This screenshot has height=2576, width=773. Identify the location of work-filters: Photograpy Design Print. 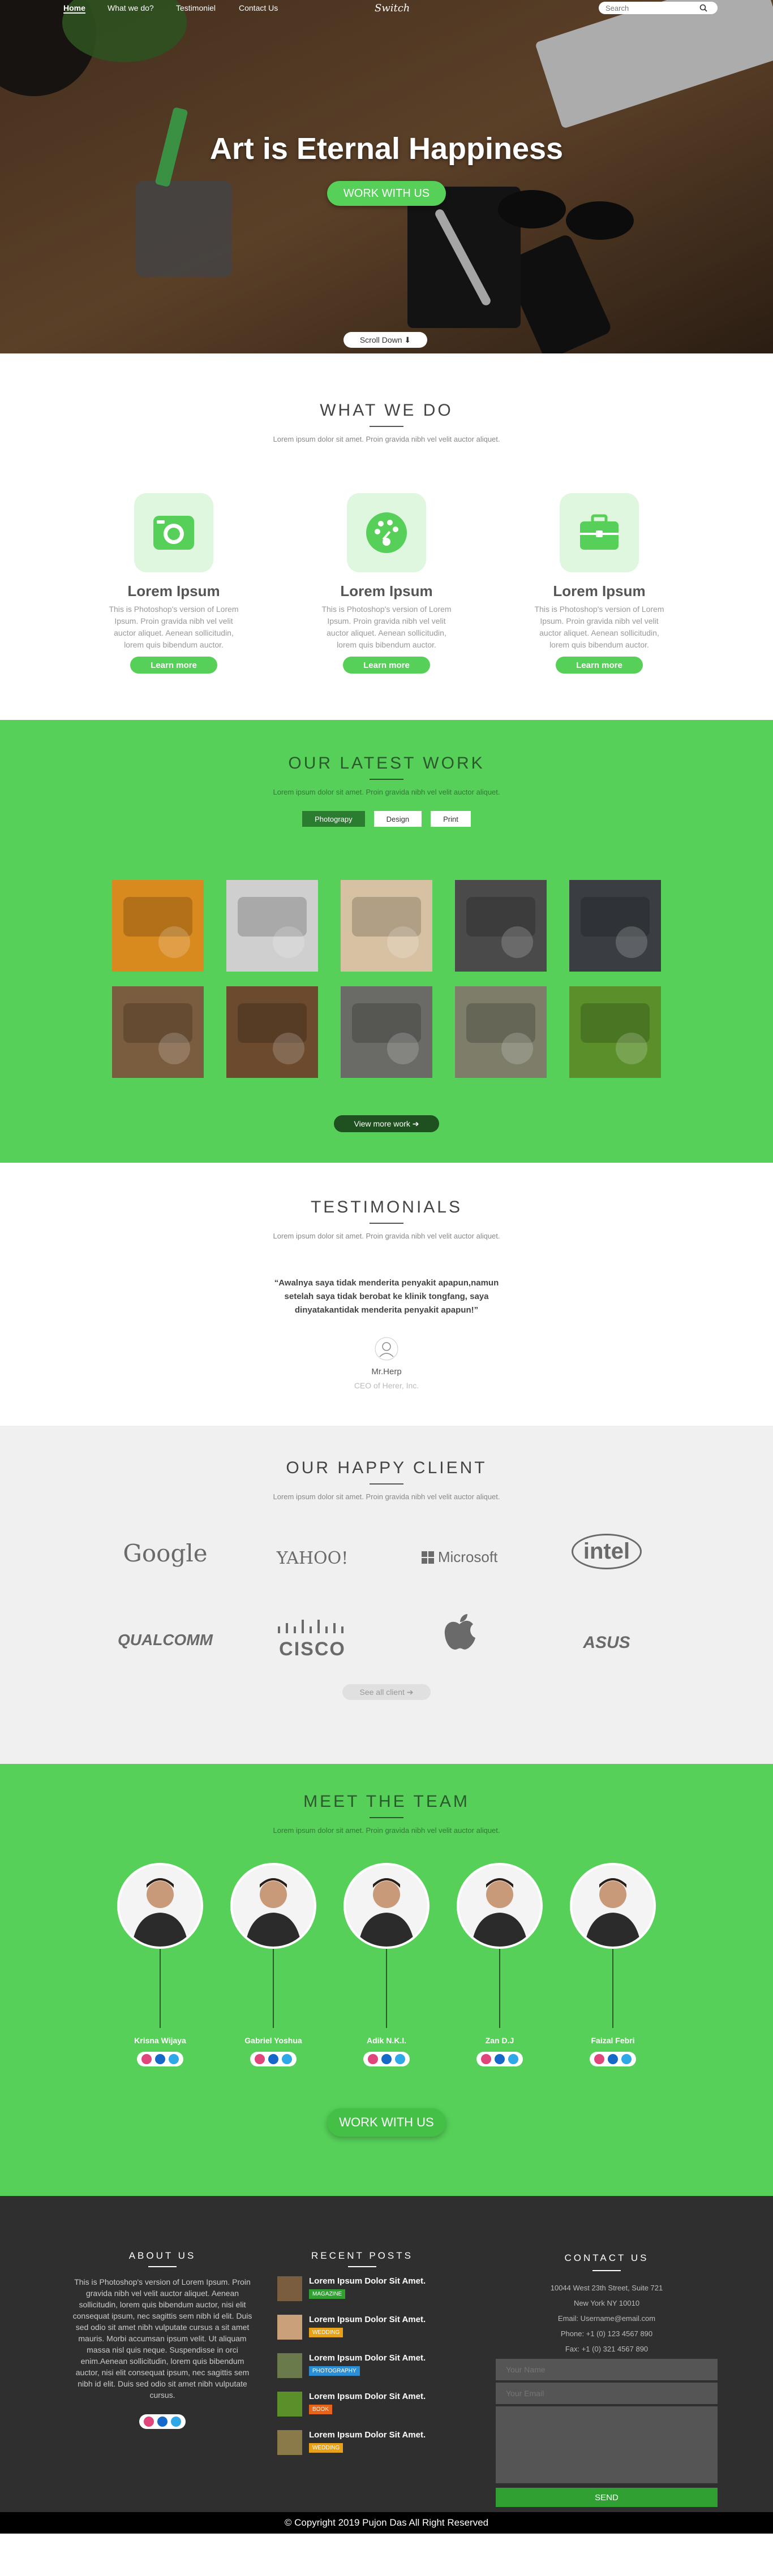
(386, 819).